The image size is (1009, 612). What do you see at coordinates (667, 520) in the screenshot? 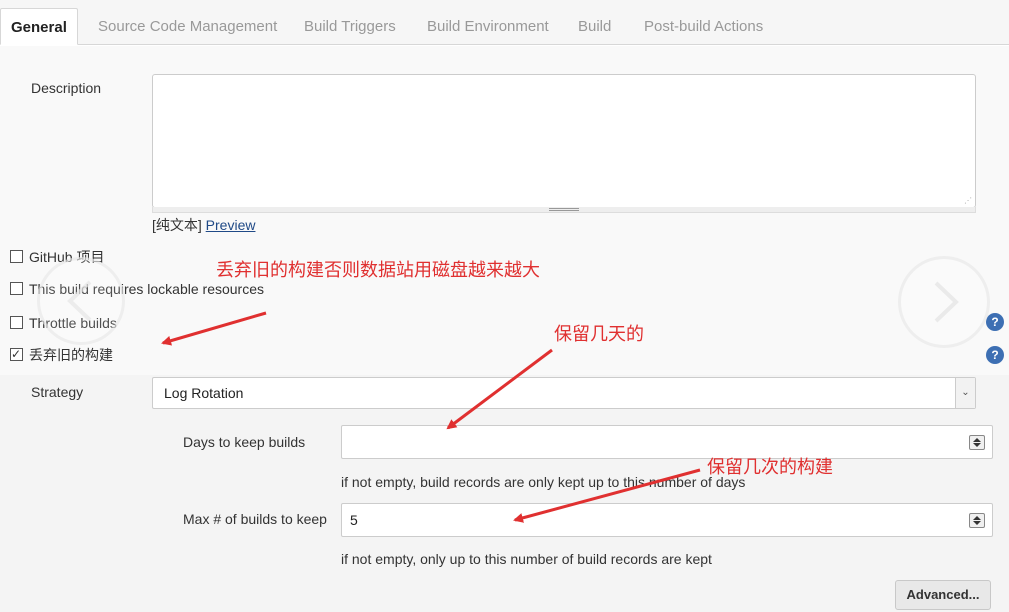
I see `max-builds-input: 5` at bounding box center [667, 520].